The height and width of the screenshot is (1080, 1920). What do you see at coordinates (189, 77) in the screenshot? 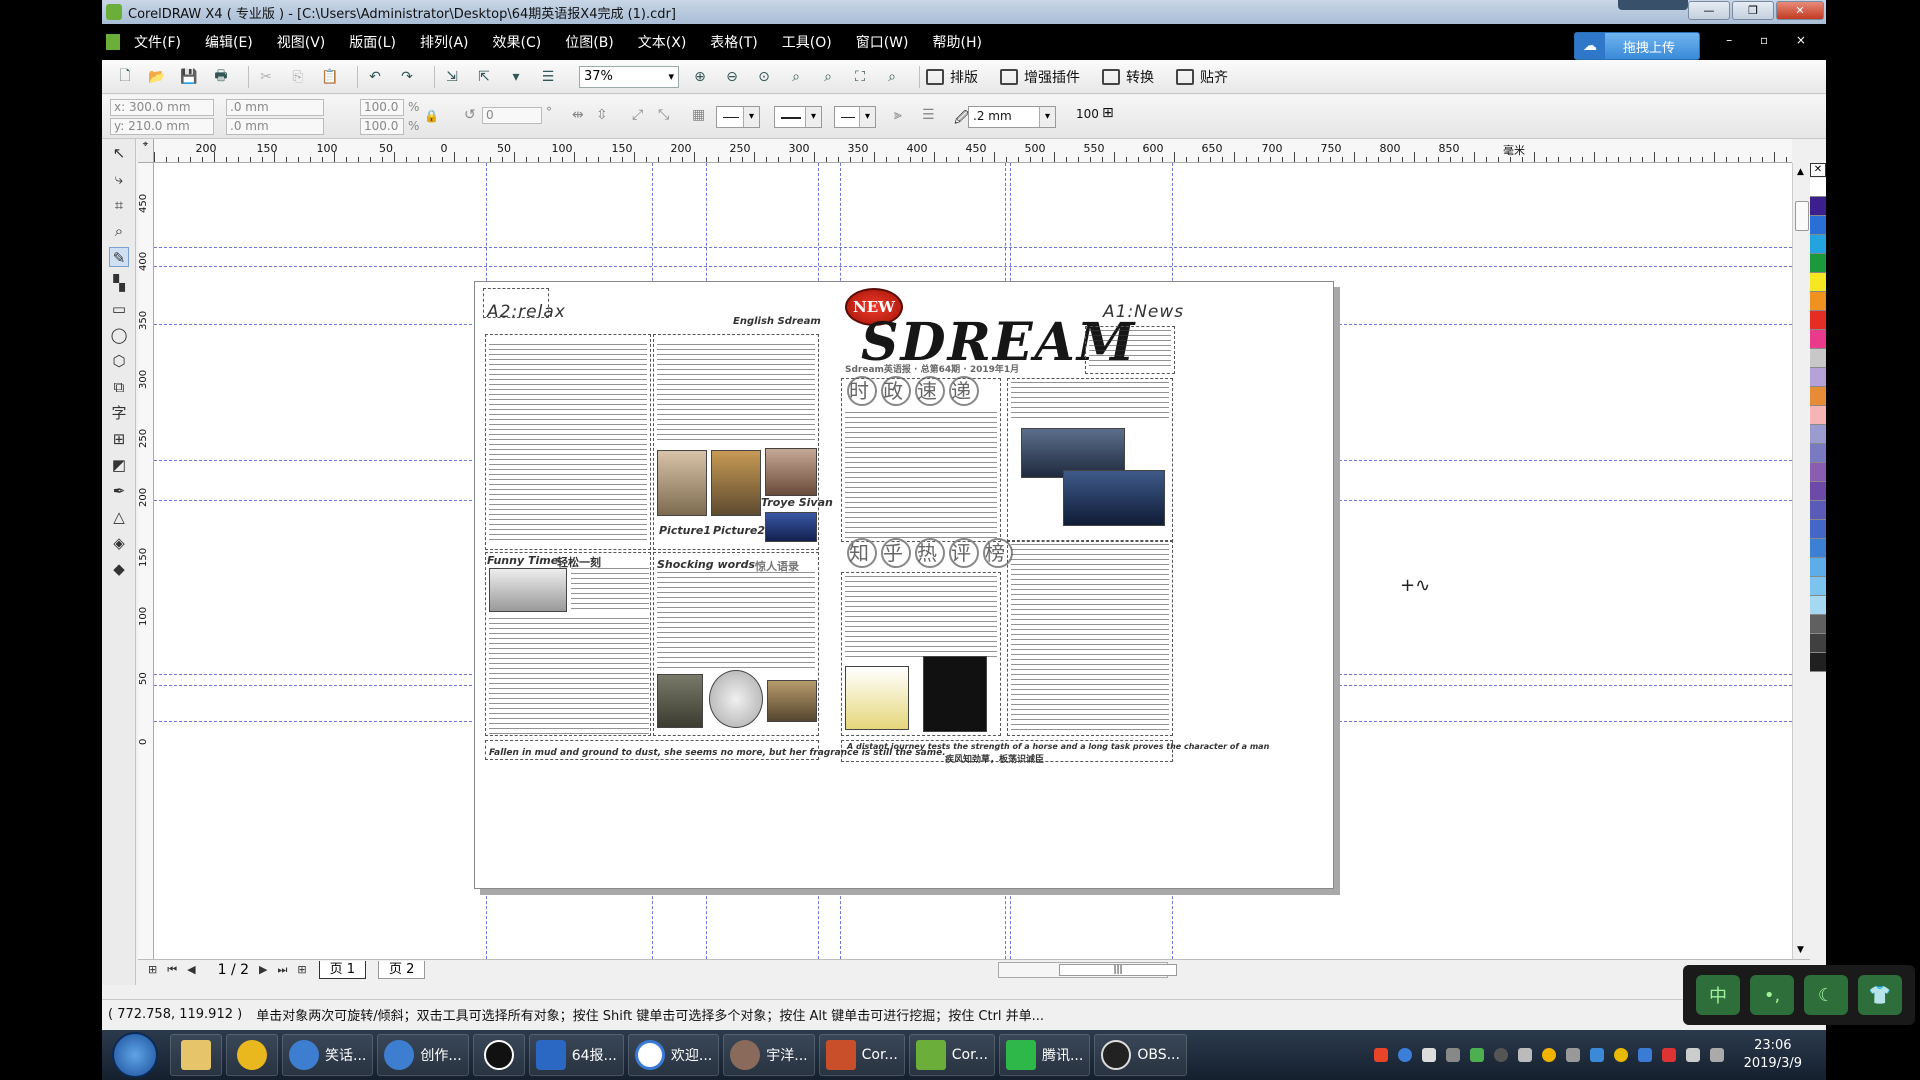
I see `save-icon: 💾` at bounding box center [189, 77].